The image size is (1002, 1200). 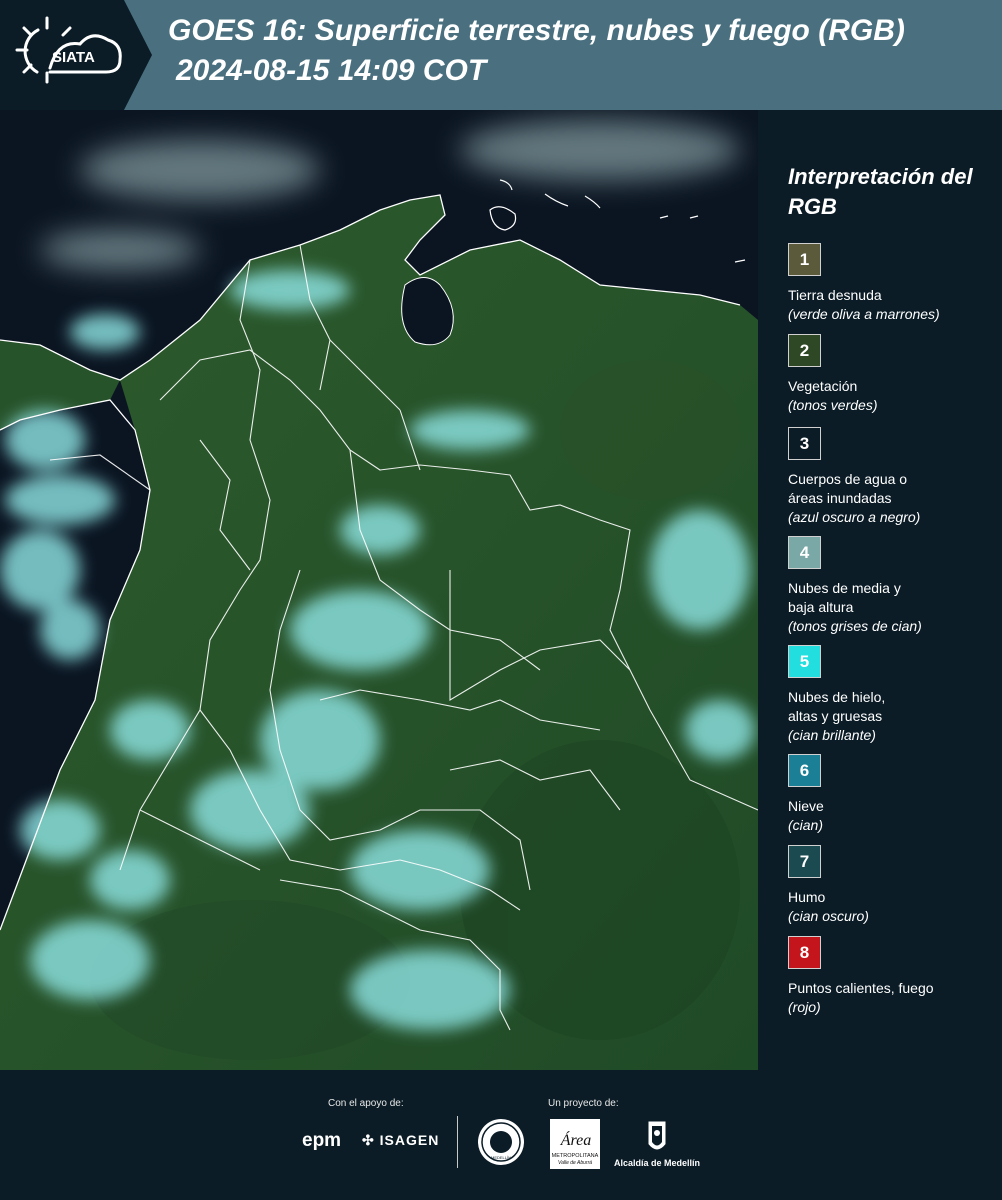 What do you see at coordinates (833, 405) in the screenshot?
I see `legend-note: (tonos verdes)` at bounding box center [833, 405].